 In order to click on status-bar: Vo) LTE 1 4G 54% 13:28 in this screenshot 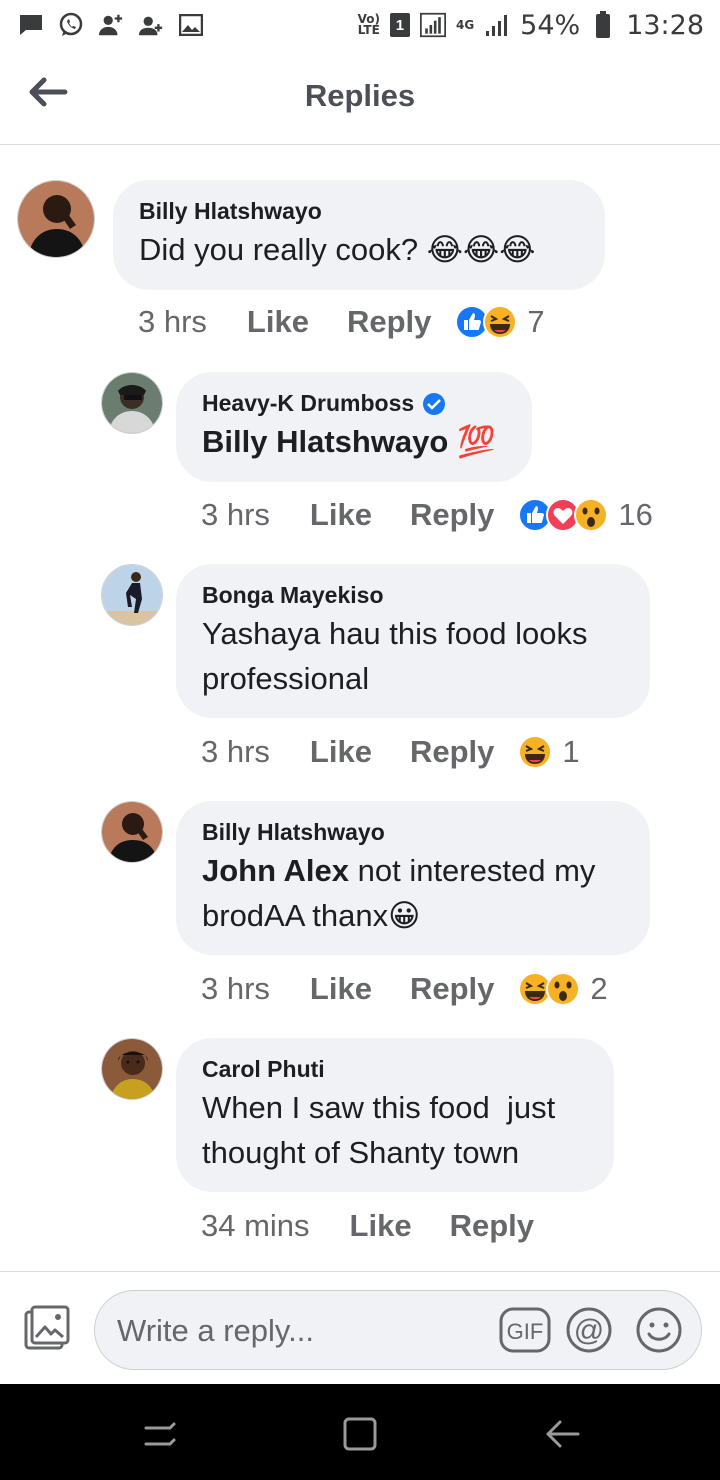, I will do `click(360, 25)`.